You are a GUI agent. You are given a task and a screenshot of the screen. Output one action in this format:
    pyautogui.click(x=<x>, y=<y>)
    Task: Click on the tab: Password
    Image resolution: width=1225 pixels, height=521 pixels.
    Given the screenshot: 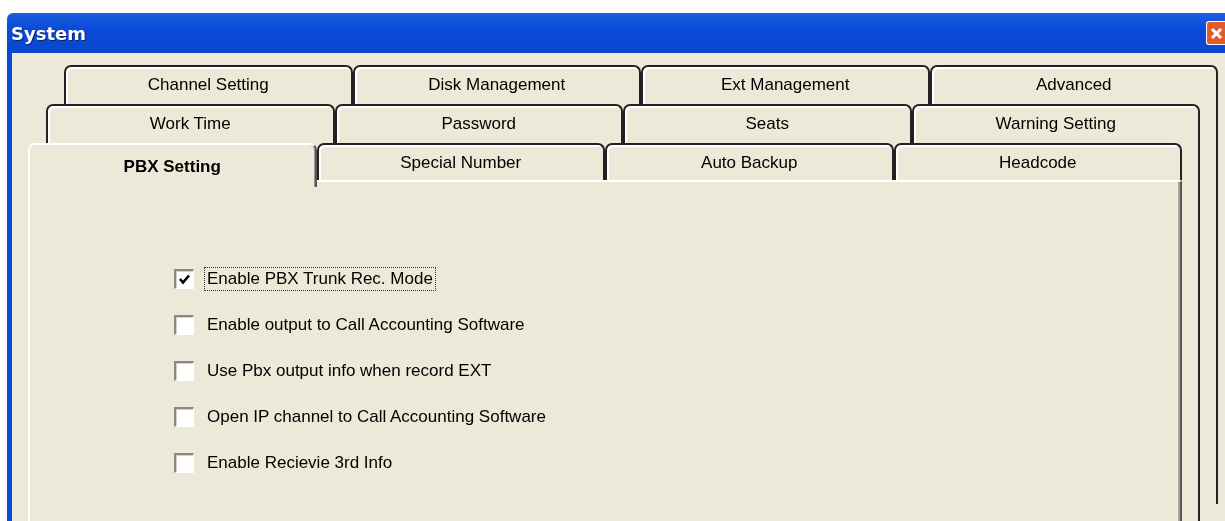 What is the action you would take?
    pyautogui.click(x=478, y=123)
    